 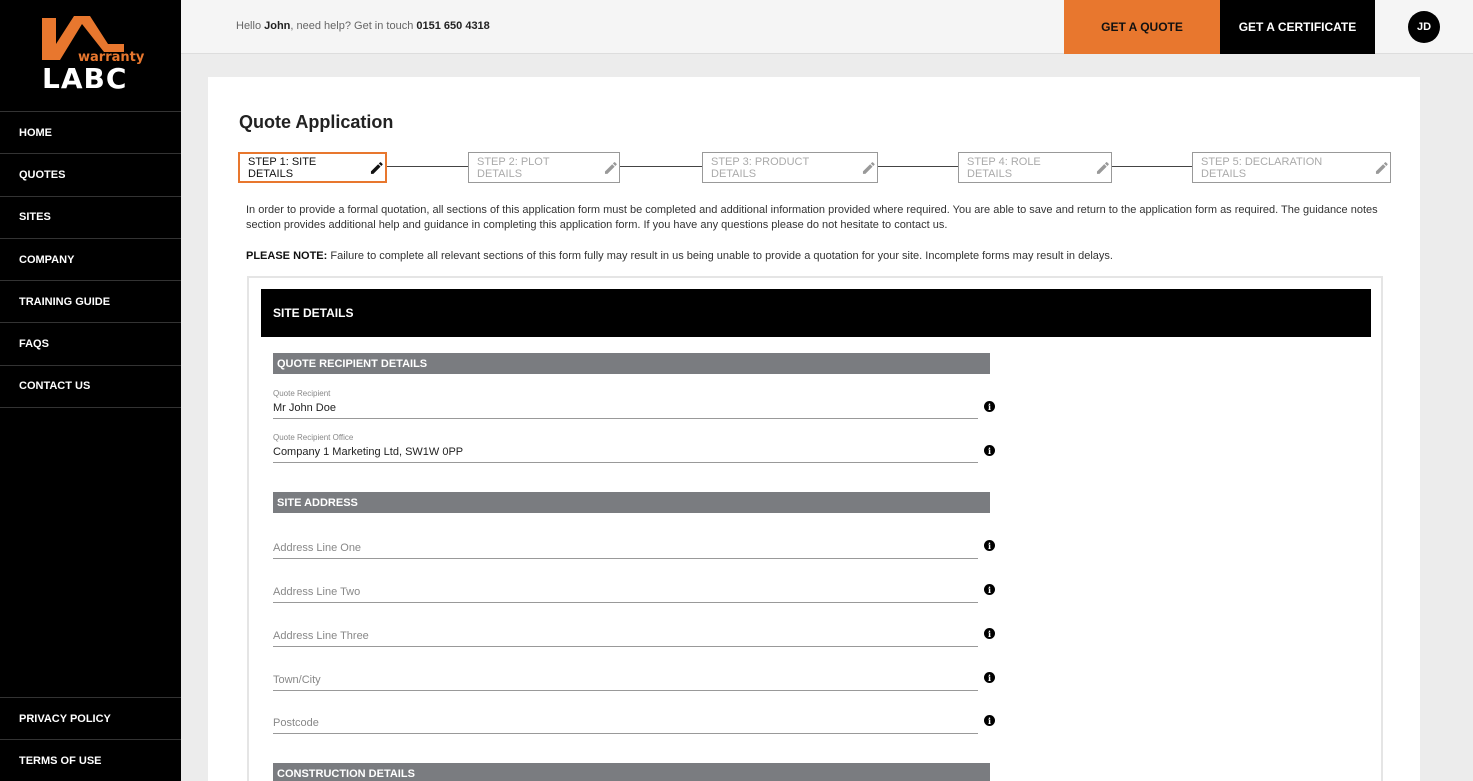 What do you see at coordinates (1262, 167) in the screenshot?
I see `step-label: STEP 5: DECLARATION DETAILS` at bounding box center [1262, 167].